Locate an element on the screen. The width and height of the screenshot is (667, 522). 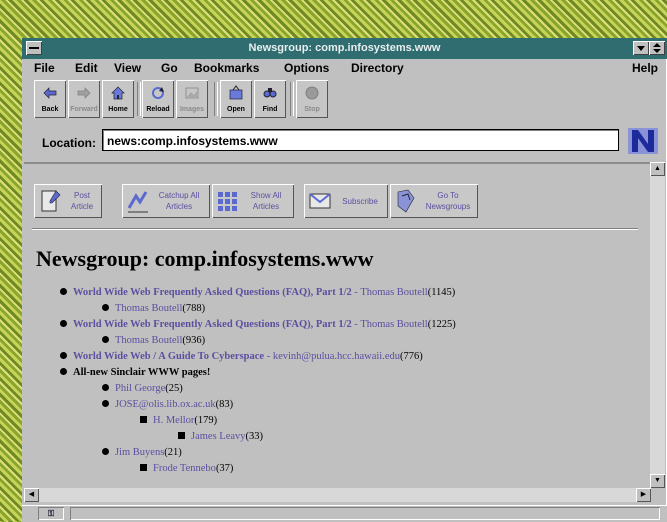
article-author-link: Phil George is located at coordinates (140, 388).